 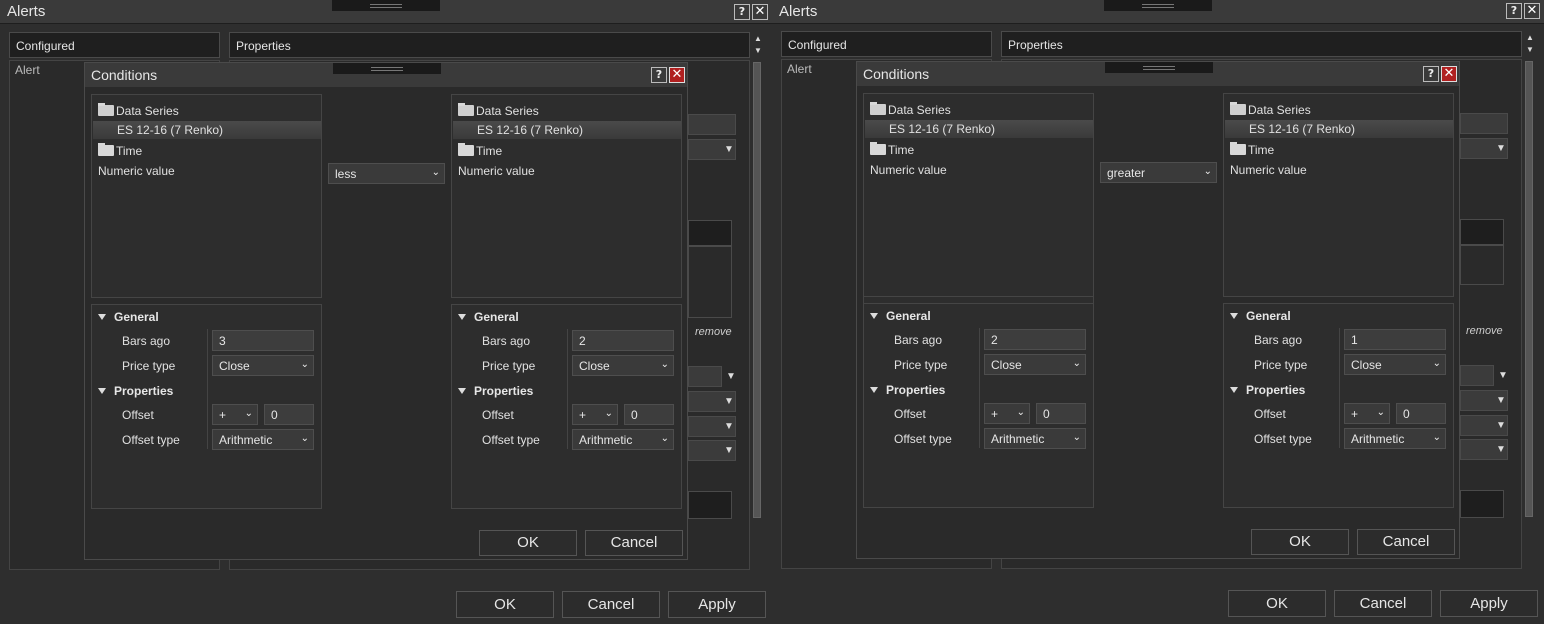 What do you see at coordinates (1482, 265) in the screenshot?
I see `background-list-body` at bounding box center [1482, 265].